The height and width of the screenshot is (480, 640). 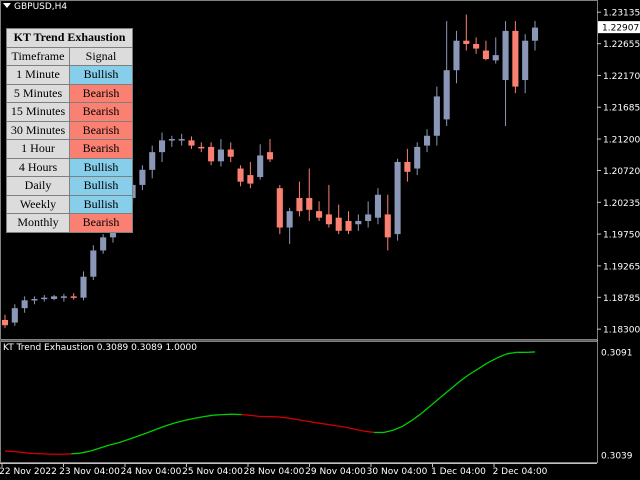 I want to click on price-tick-label: 1.21200, so click(x=621, y=141).